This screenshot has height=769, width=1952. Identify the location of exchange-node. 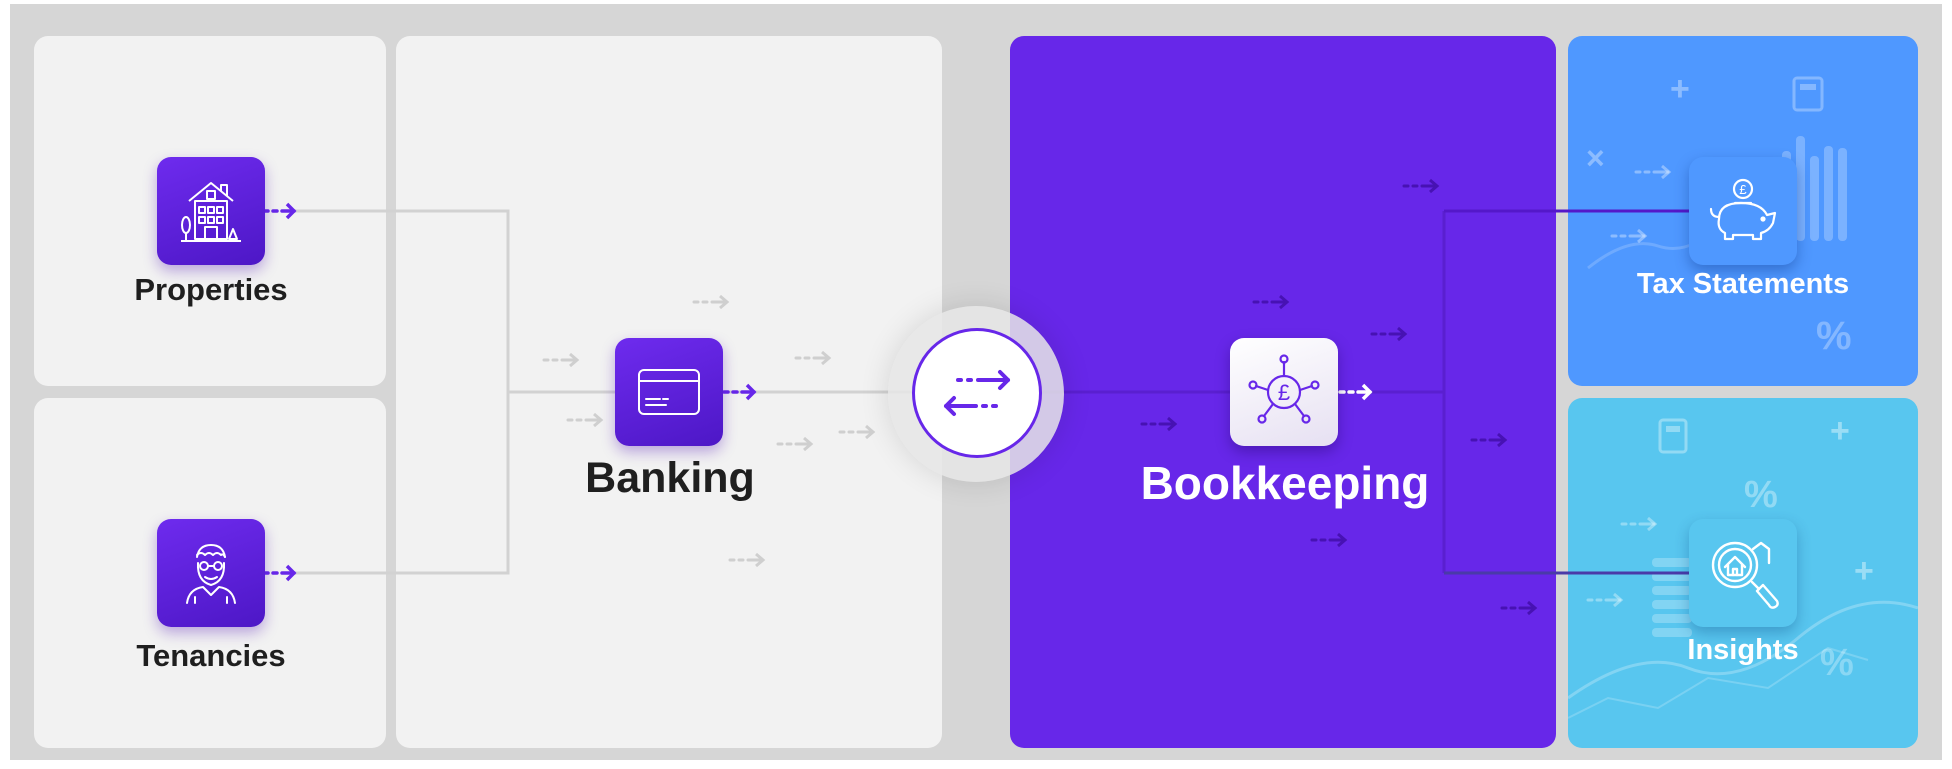
(977, 393).